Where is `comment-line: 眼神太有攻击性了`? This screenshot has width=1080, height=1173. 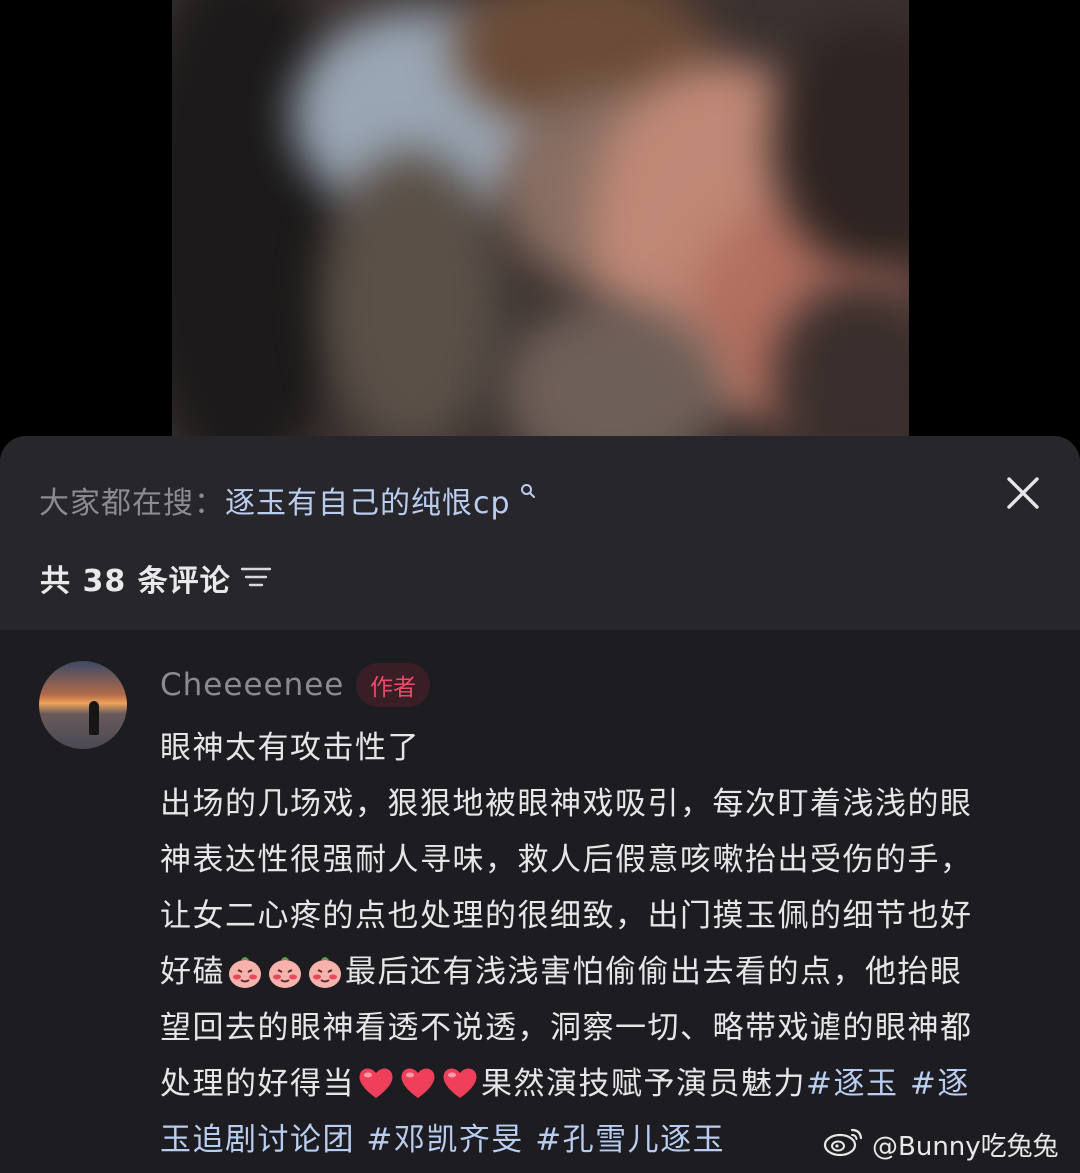
comment-line: 眼神太有攻击性了 is located at coordinates (290, 748).